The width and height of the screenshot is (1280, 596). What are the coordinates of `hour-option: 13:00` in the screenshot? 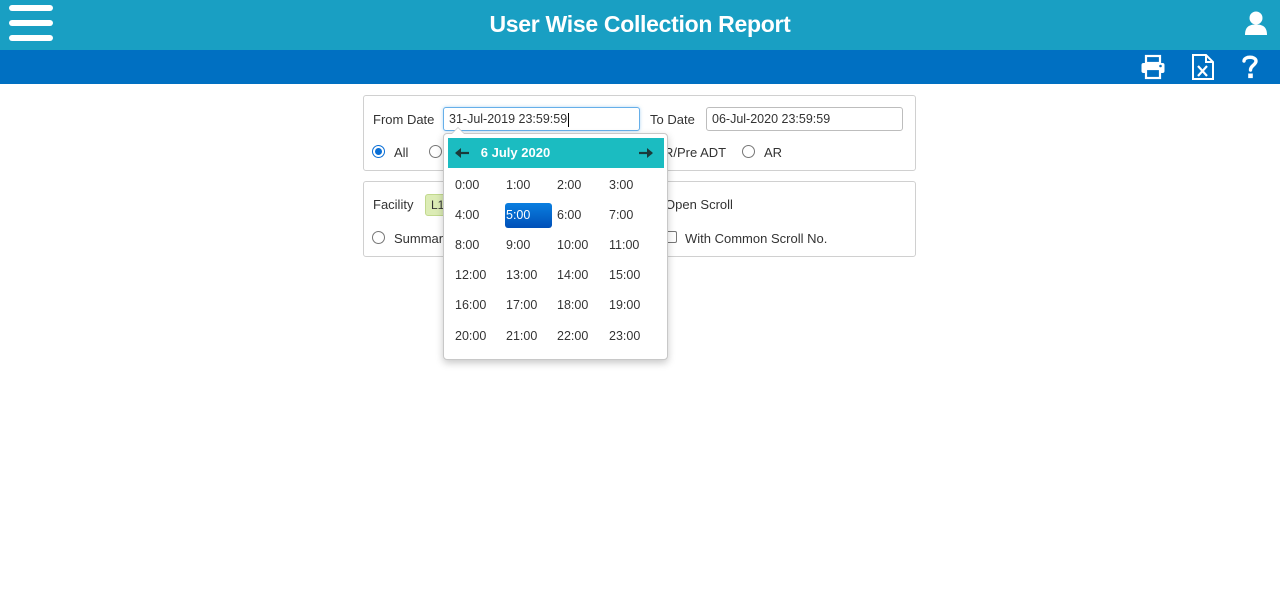 It's located at (528, 275).